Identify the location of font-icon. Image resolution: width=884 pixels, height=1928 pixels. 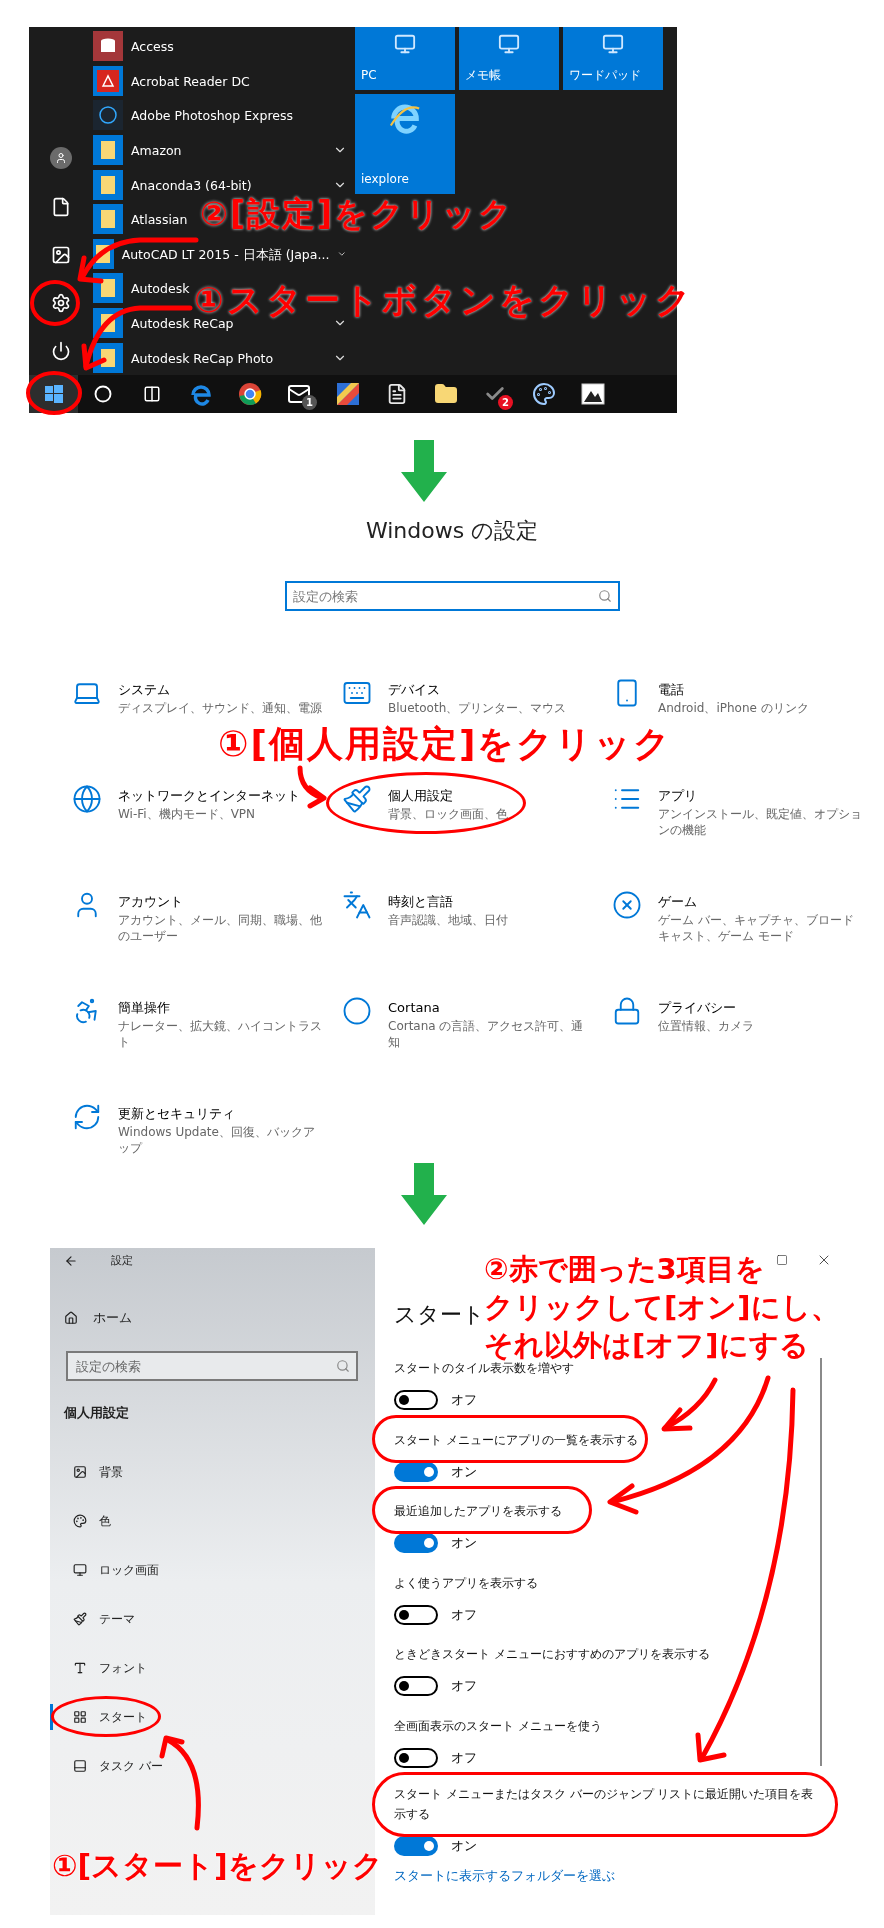
(80, 1667).